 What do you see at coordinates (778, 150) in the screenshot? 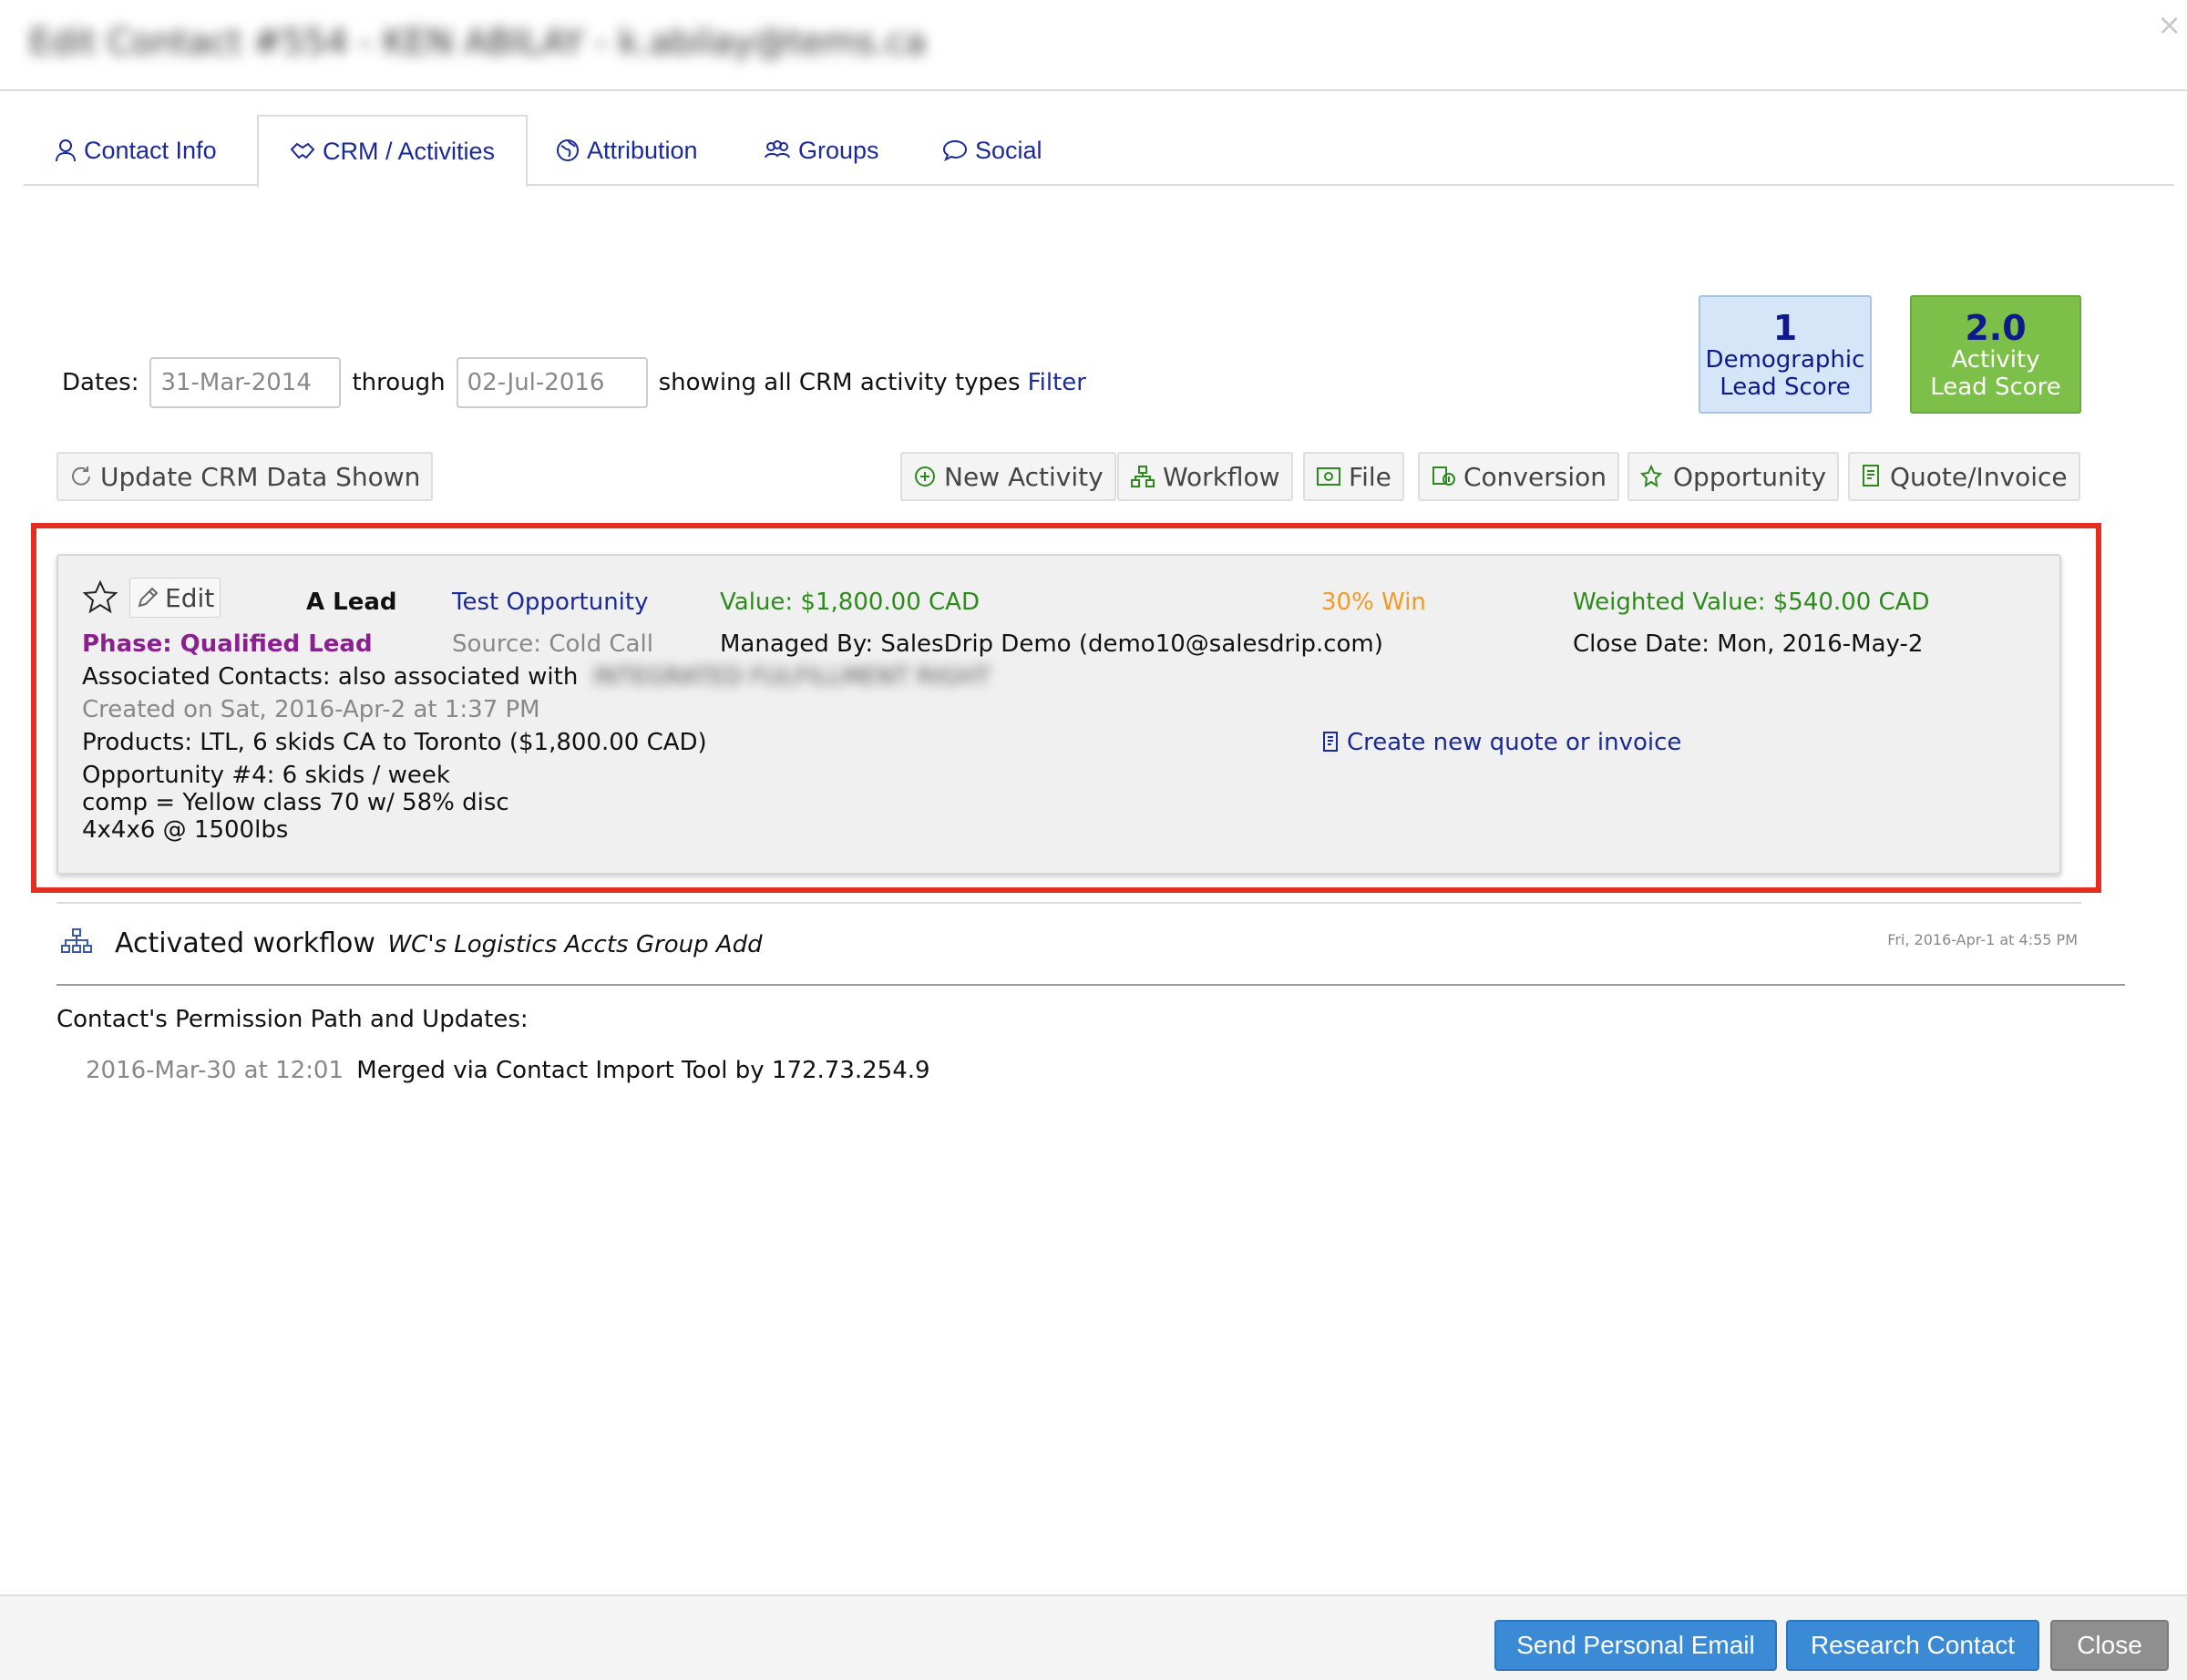
I see `group-icon` at bounding box center [778, 150].